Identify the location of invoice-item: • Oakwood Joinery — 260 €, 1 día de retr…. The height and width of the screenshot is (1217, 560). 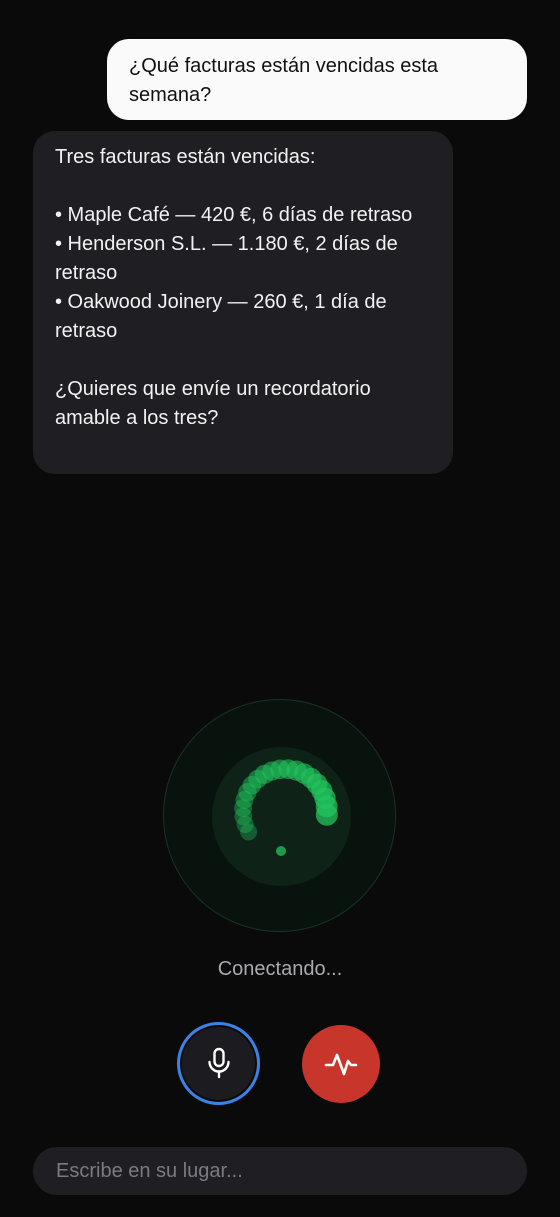
(221, 316).